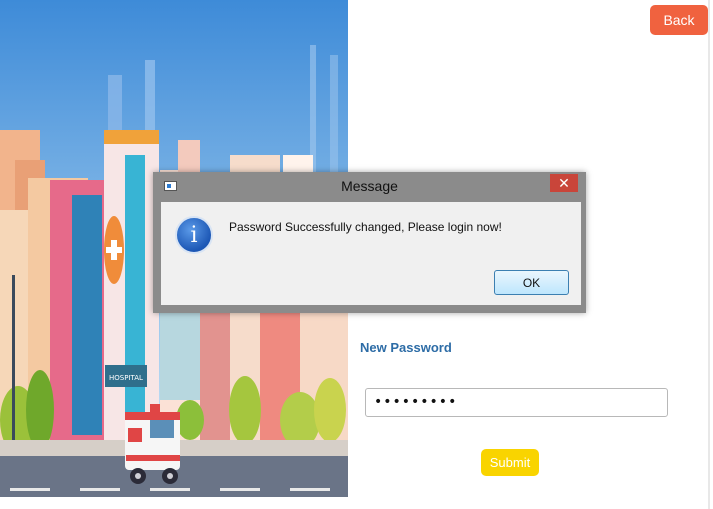 This screenshot has width=713, height=509. I want to click on submit-button: Submit, so click(510, 462).